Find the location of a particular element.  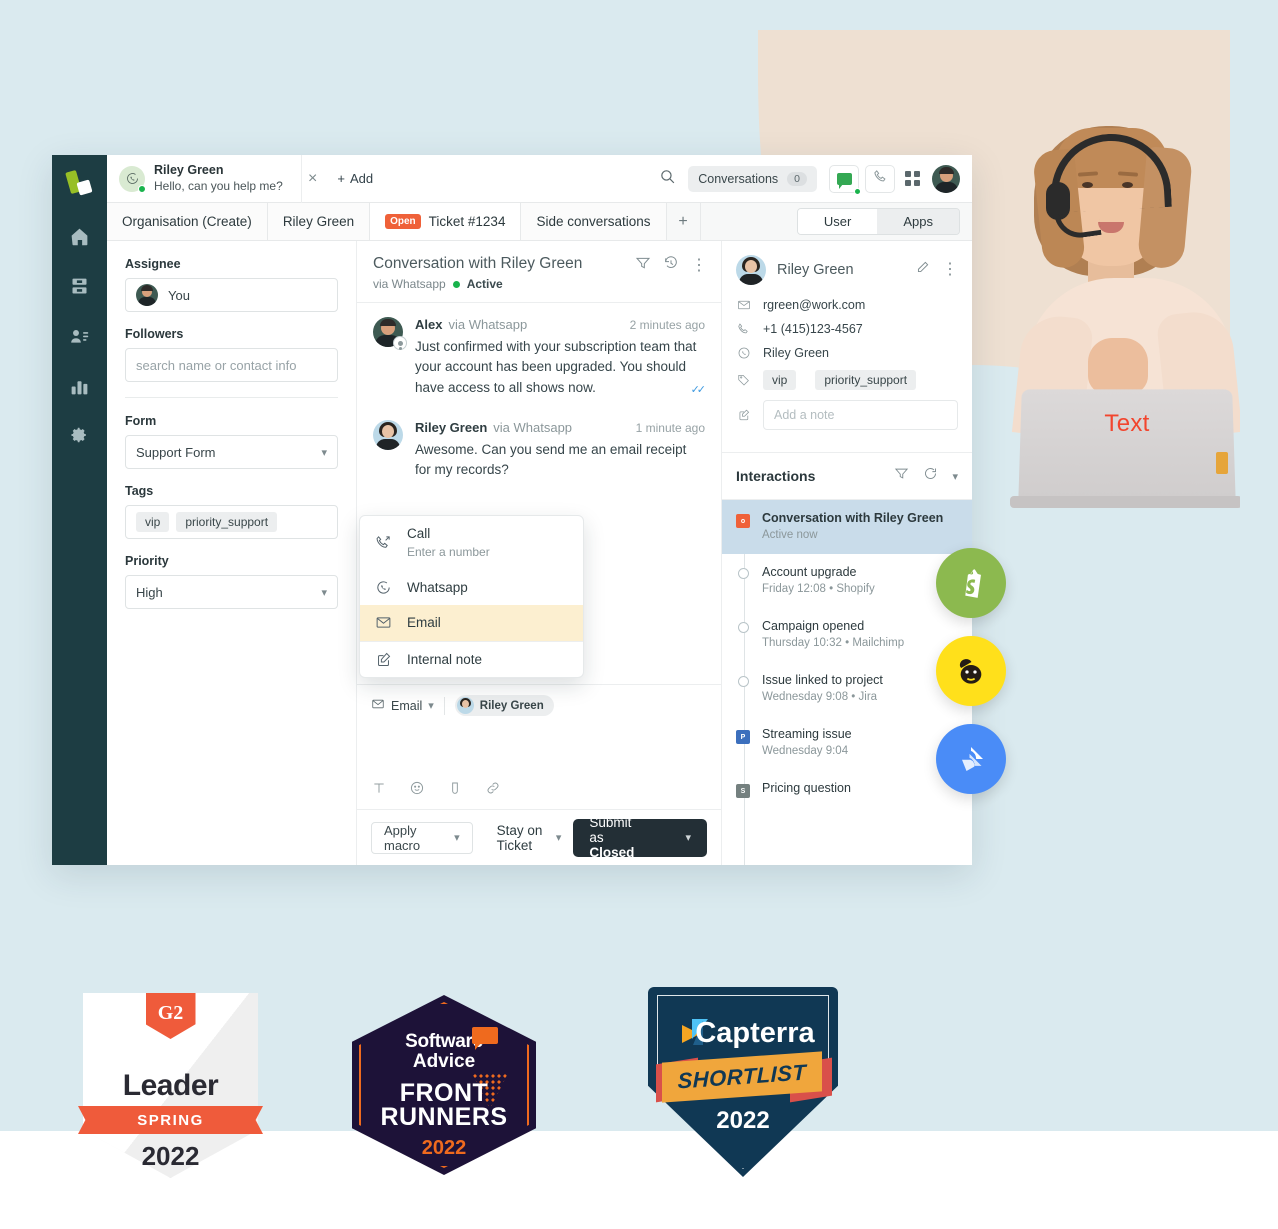

menu-item-call: Call Enter a number is located at coordinates (471, 543).